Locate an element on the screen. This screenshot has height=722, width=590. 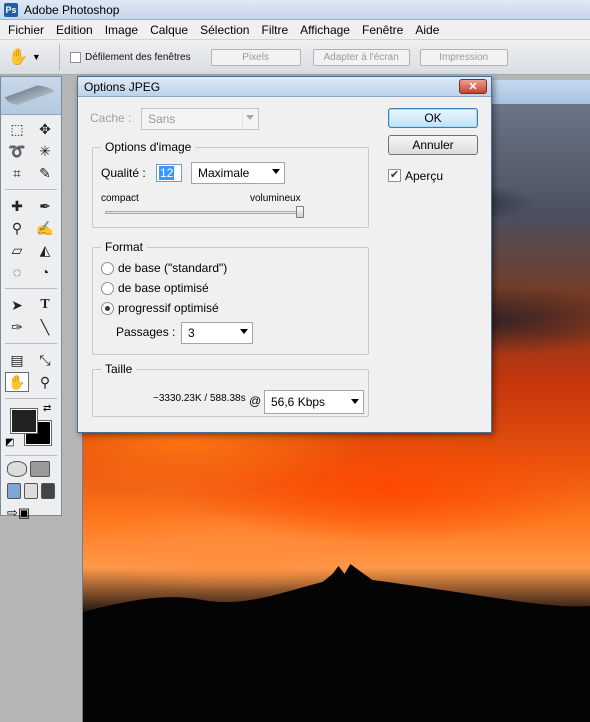
image-options-title: Options d'image is located at coordinates (148, 147).